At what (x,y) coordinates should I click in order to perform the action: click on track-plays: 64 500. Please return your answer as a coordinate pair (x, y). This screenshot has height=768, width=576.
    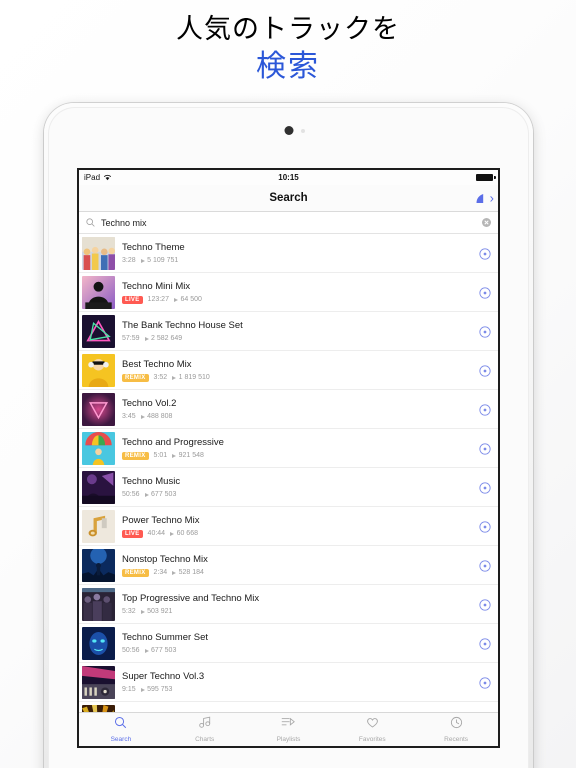
    Looking at the image, I should click on (187, 299).